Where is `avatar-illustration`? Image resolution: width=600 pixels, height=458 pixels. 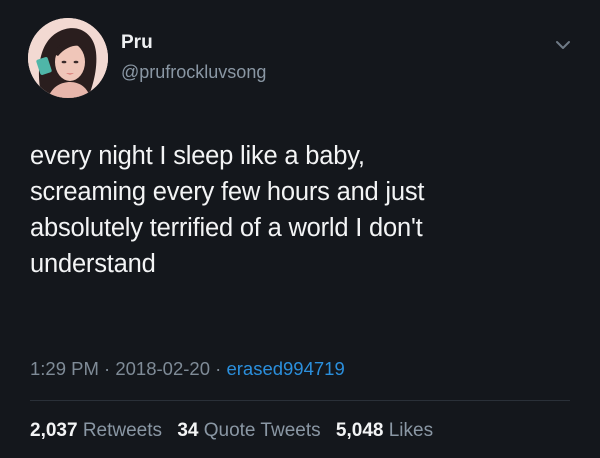 avatar-illustration is located at coordinates (68, 58).